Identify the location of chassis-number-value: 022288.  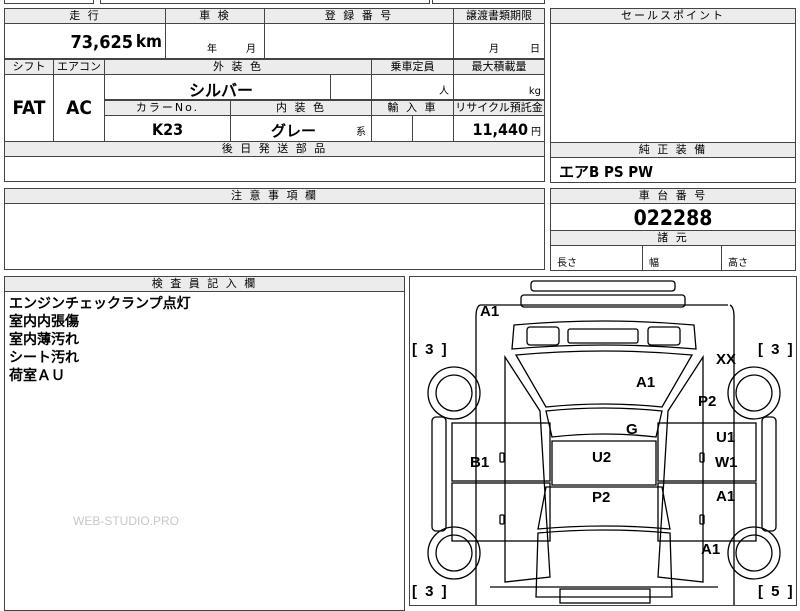
(673, 218).